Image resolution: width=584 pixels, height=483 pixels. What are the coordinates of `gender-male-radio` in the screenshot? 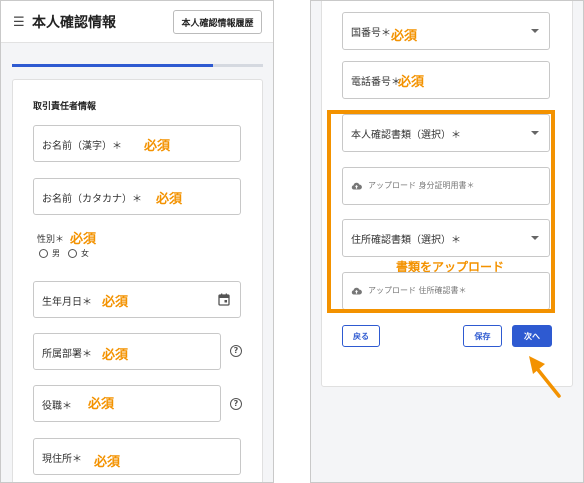 It's located at (43, 253).